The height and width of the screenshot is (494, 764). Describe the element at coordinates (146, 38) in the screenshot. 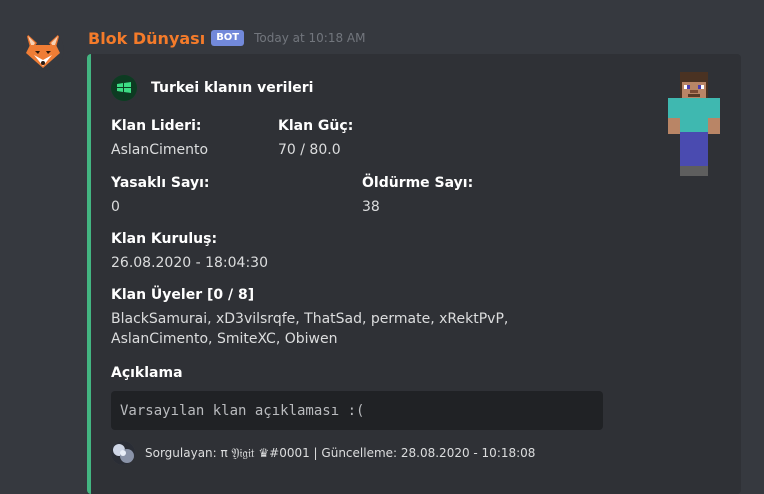

I see `username: Blok Dünyası` at that location.